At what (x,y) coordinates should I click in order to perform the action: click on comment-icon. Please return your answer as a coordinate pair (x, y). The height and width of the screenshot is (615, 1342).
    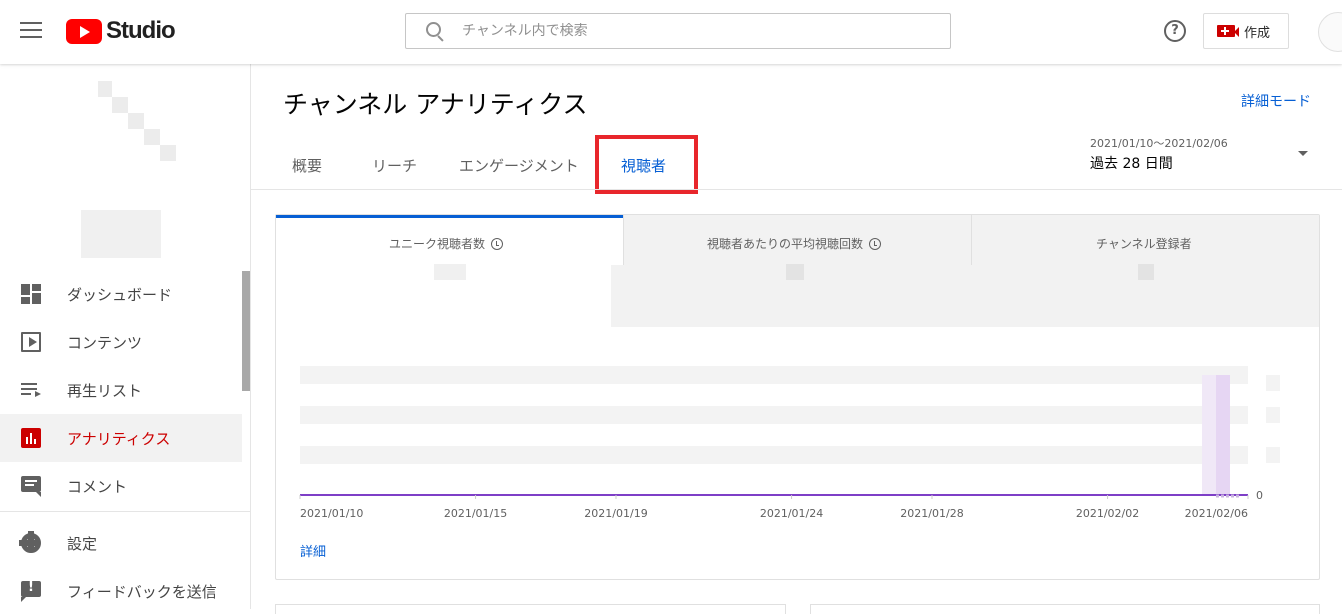
    Looking at the image, I should click on (31, 486).